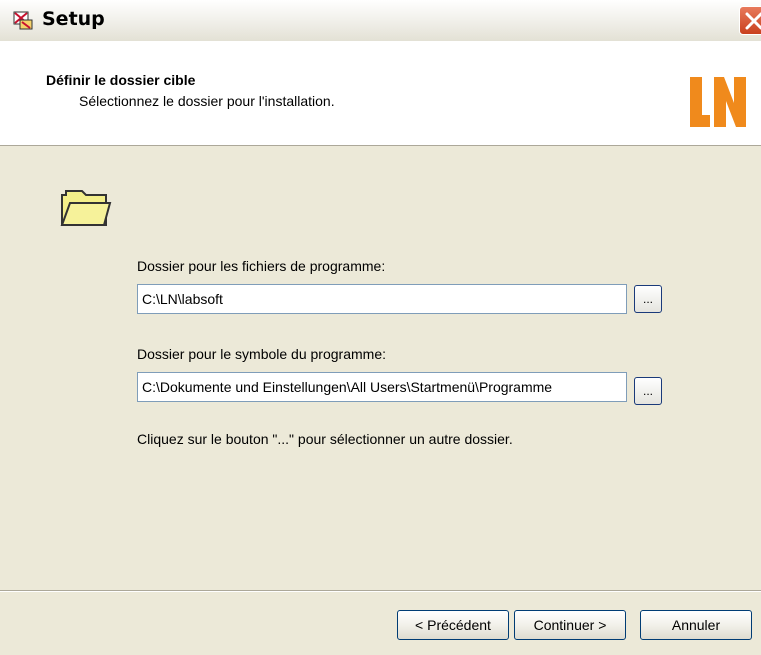 This screenshot has width=761, height=655. What do you see at coordinates (753, 21) in the screenshot?
I see `close-icon` at bounding box center [753, 21].